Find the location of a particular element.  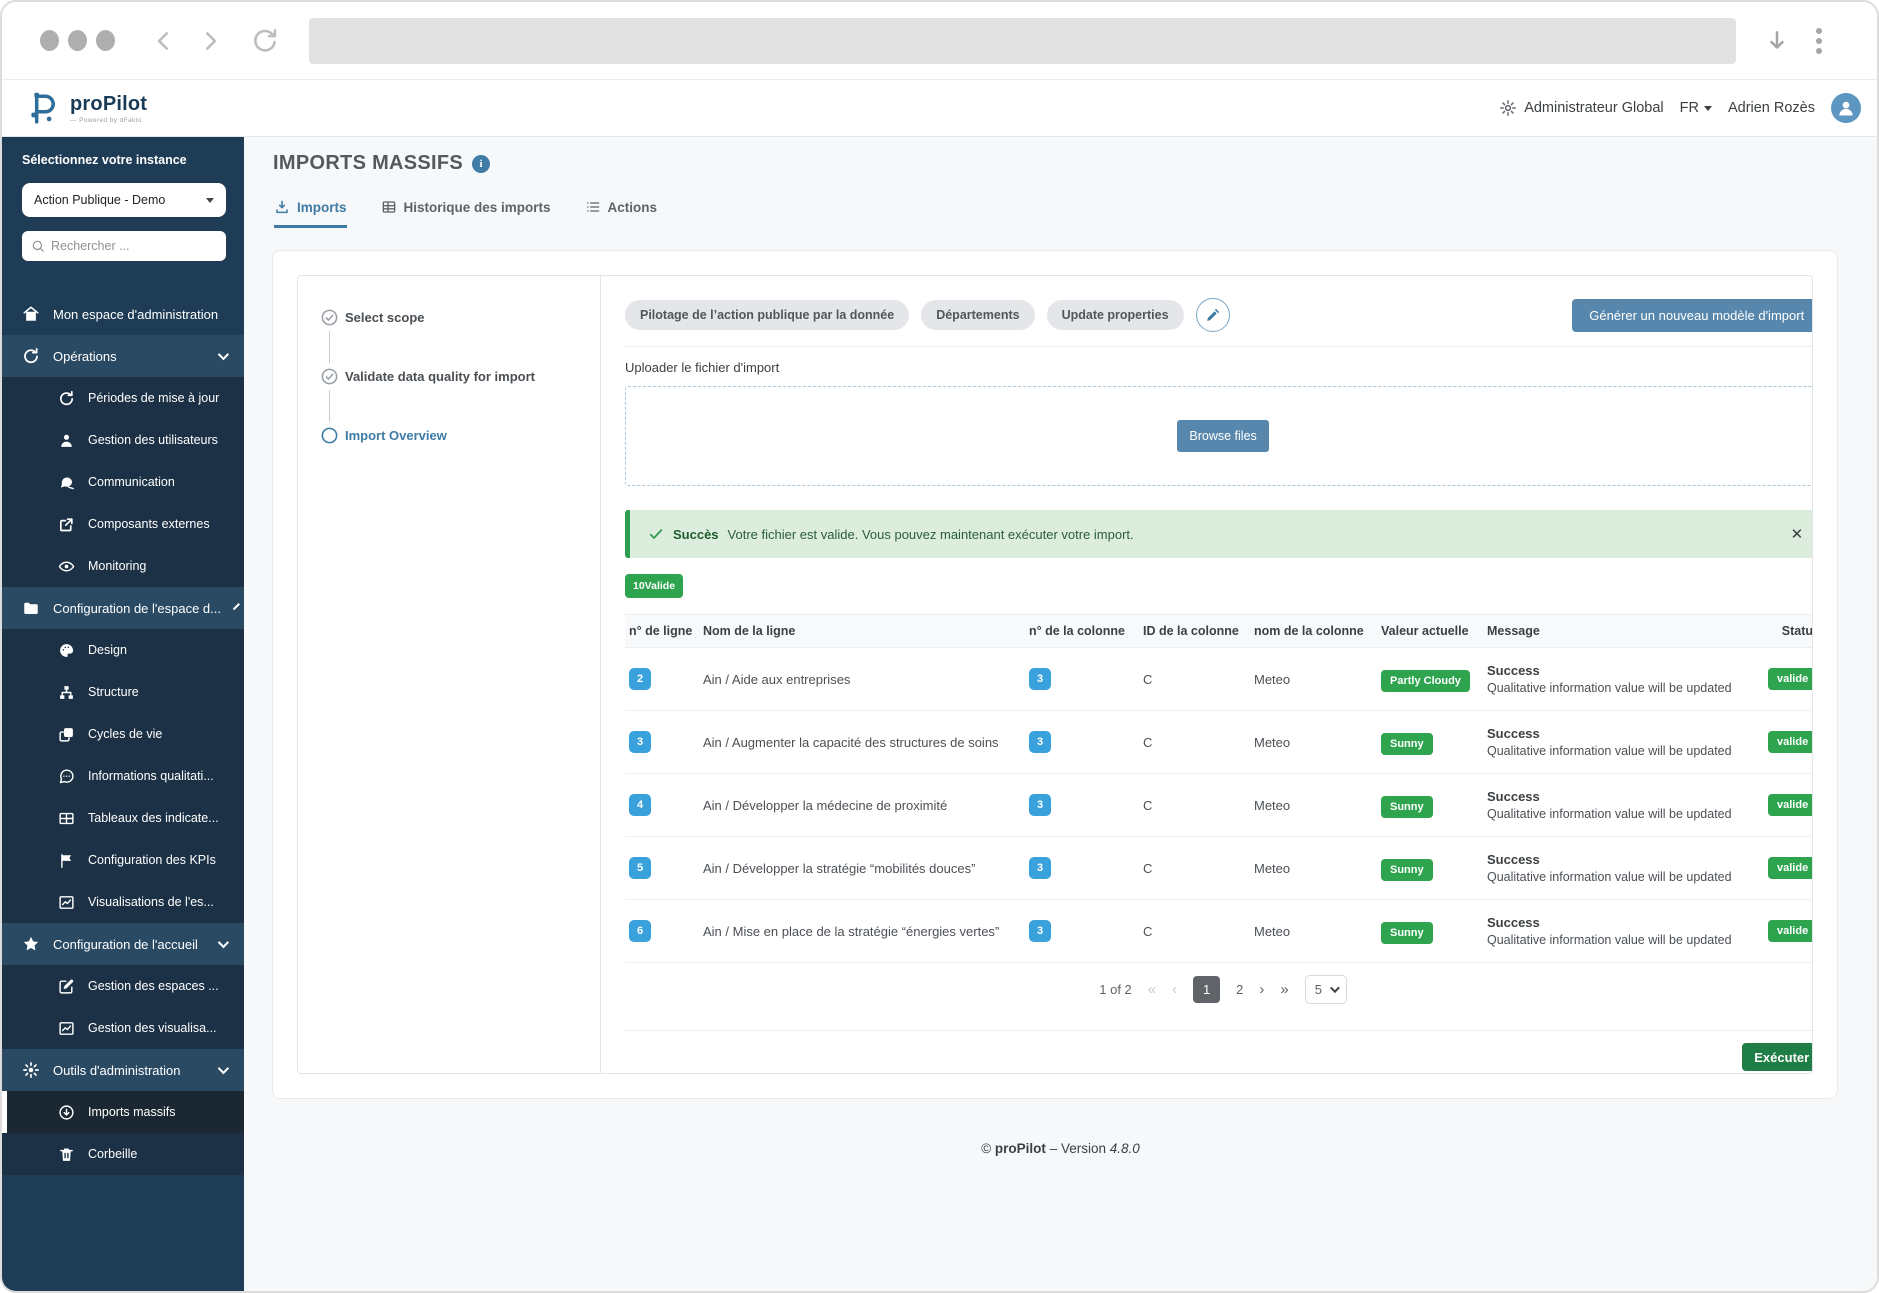

column-header: Message is located at coordinates (1513, 631).